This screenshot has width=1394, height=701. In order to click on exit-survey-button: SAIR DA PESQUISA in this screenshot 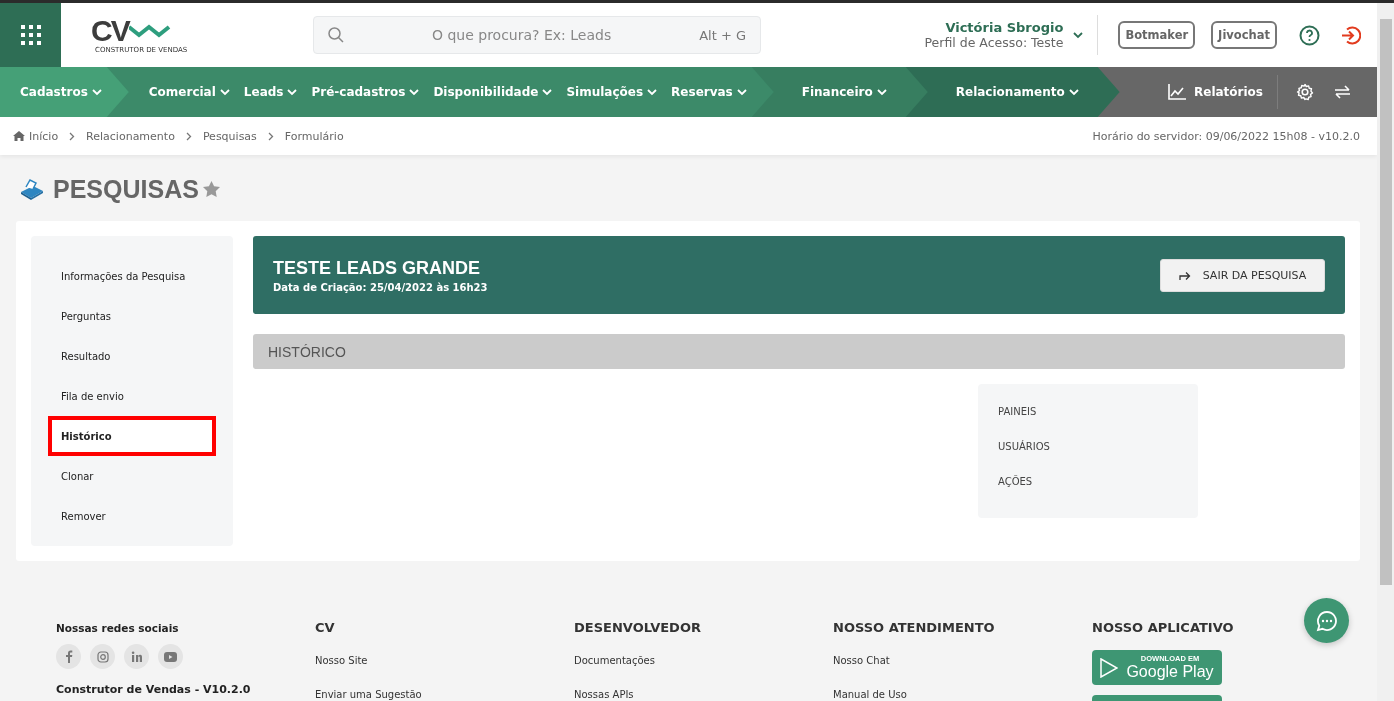, I will do `click(1242, 275)`.